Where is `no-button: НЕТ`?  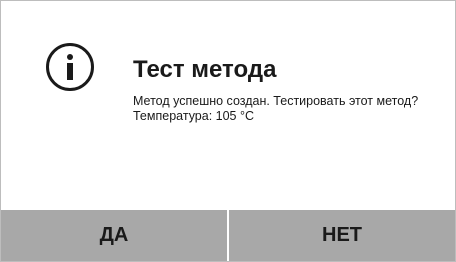 no-button: НЕТ is located at coordinates (342, 235).